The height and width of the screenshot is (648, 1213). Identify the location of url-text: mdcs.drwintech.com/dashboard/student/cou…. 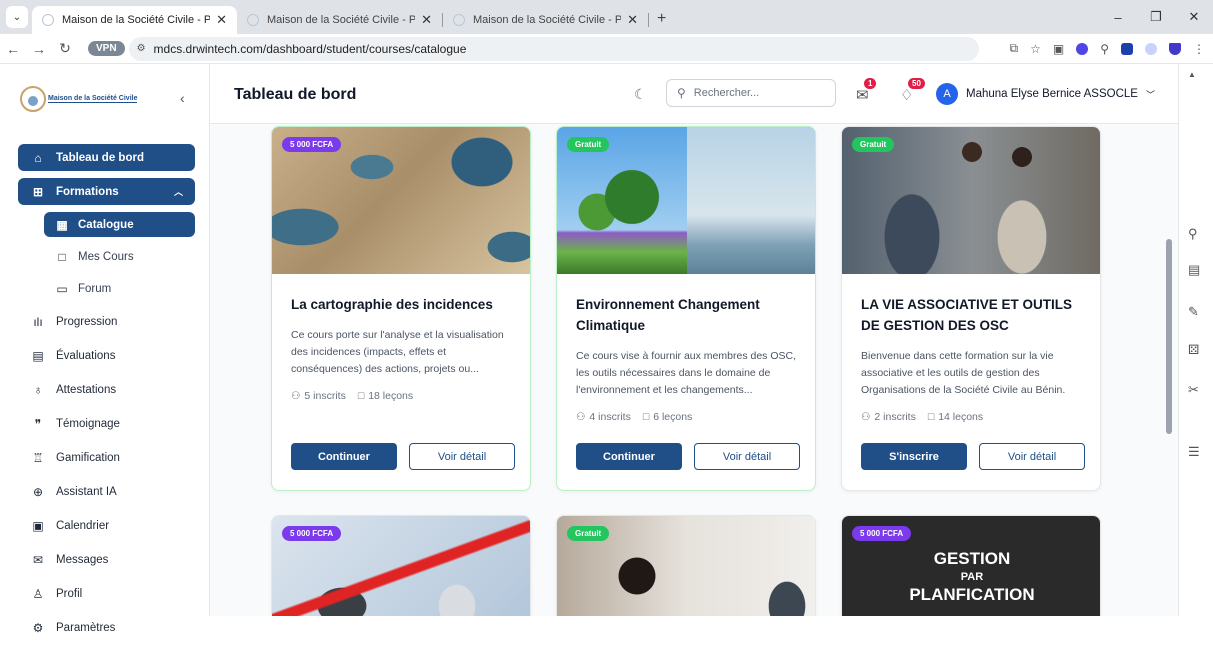
(310, 48).